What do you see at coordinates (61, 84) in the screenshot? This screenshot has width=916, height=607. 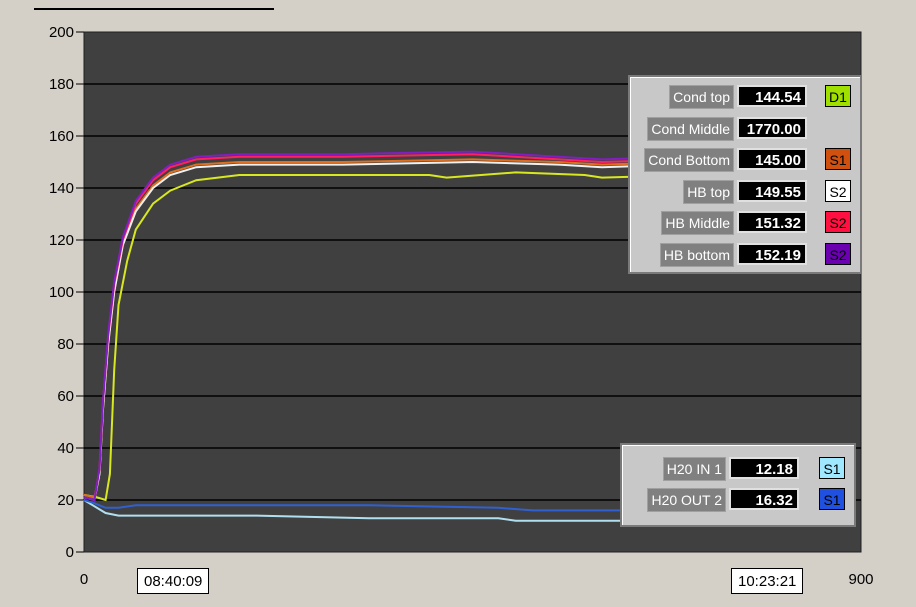 I see `y-tick-label: 180` at bounding box center [61, 84].